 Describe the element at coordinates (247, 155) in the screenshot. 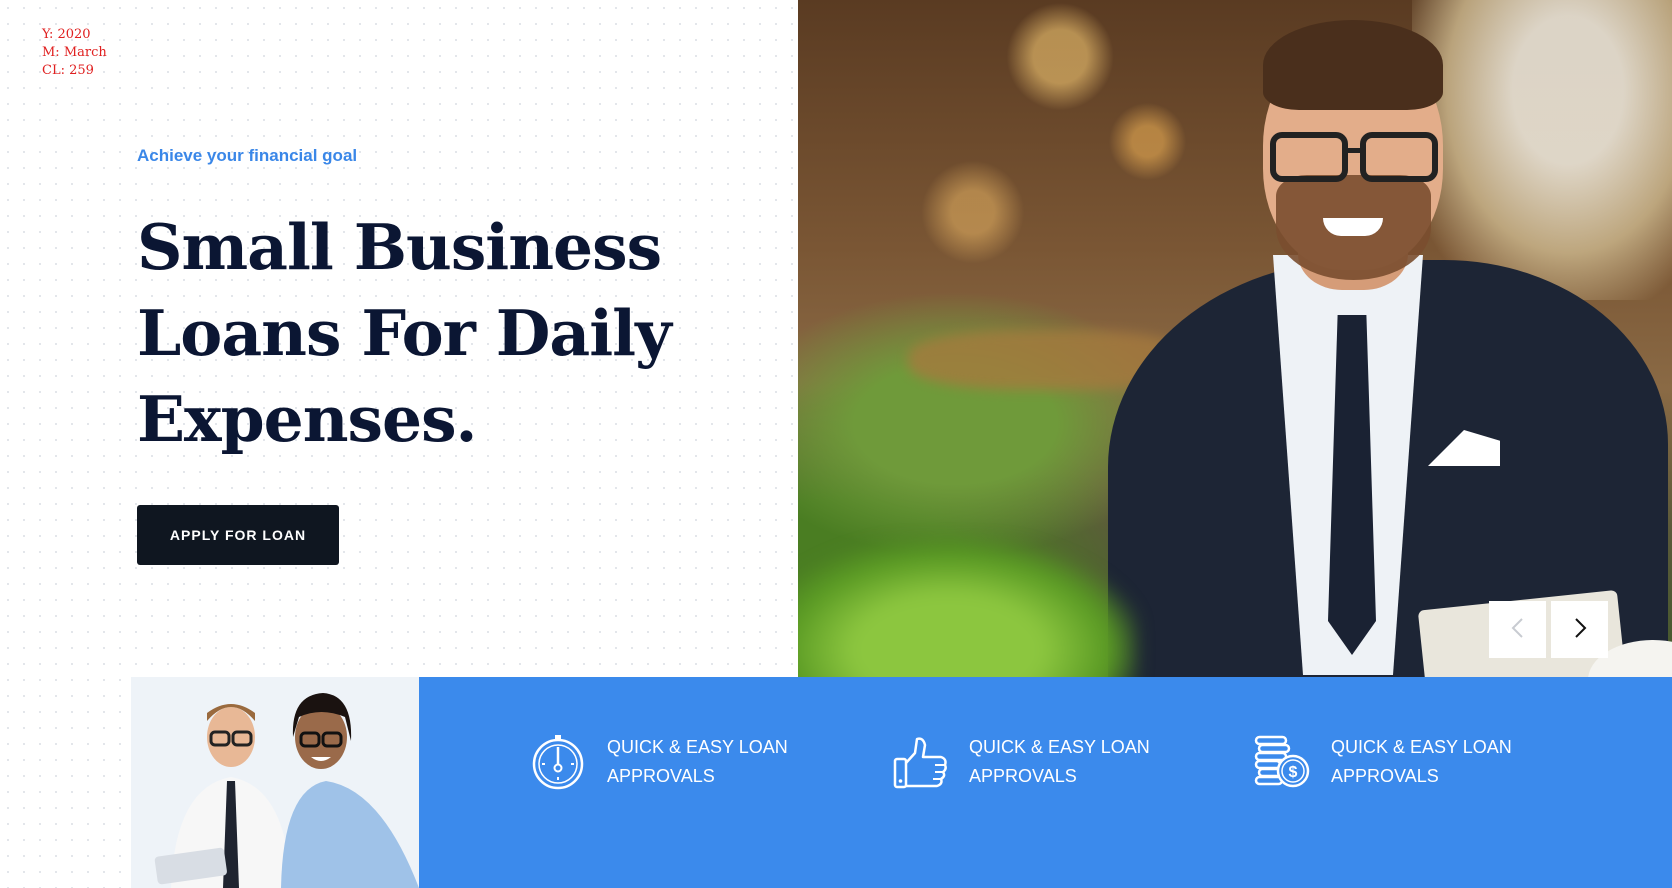

I see `hero-eyebrow: Achieve your financial goal` at that location.